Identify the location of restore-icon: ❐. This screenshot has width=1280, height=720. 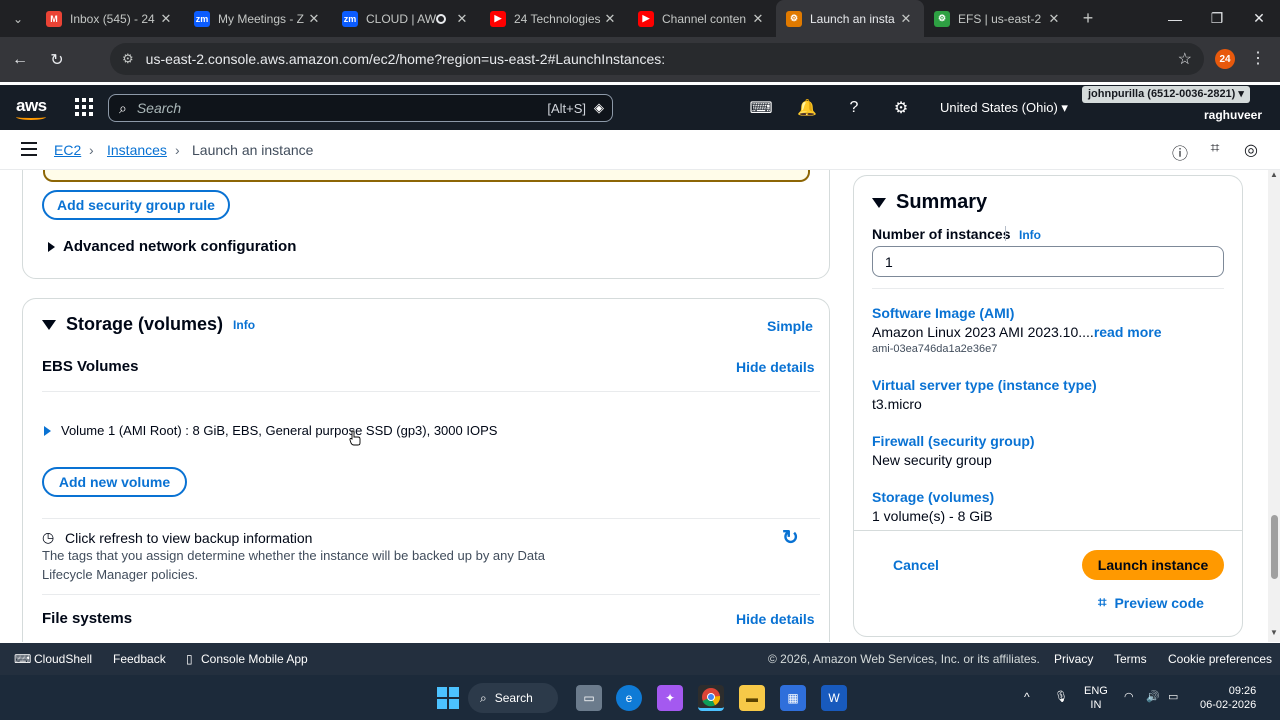
(1217, 18).